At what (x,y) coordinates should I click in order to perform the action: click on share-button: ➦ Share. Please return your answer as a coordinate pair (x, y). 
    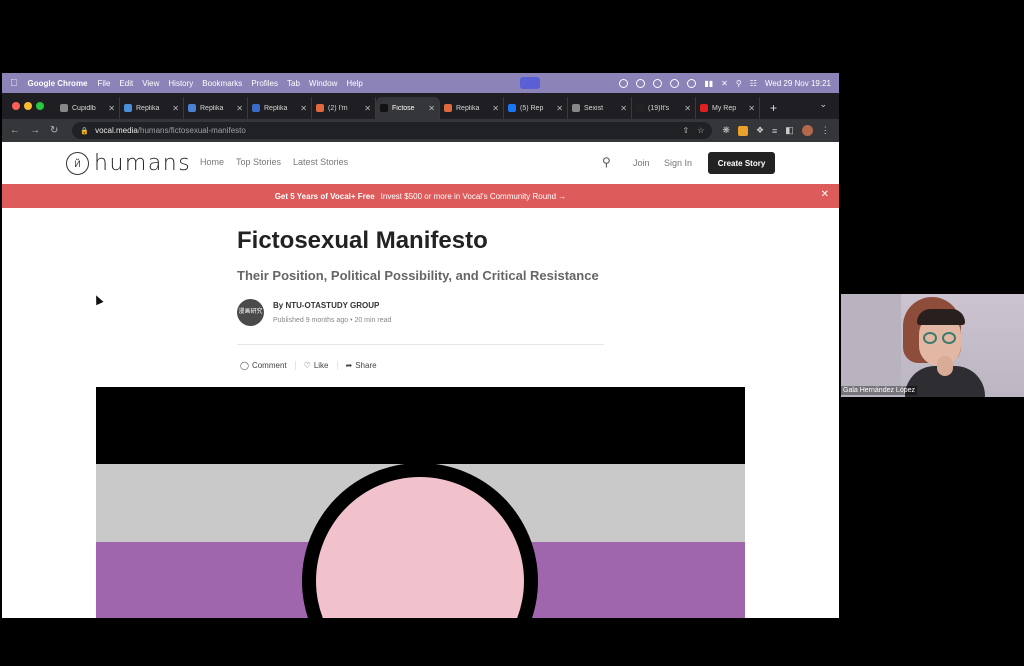
    Looking at the image, I should click on (365, 365).